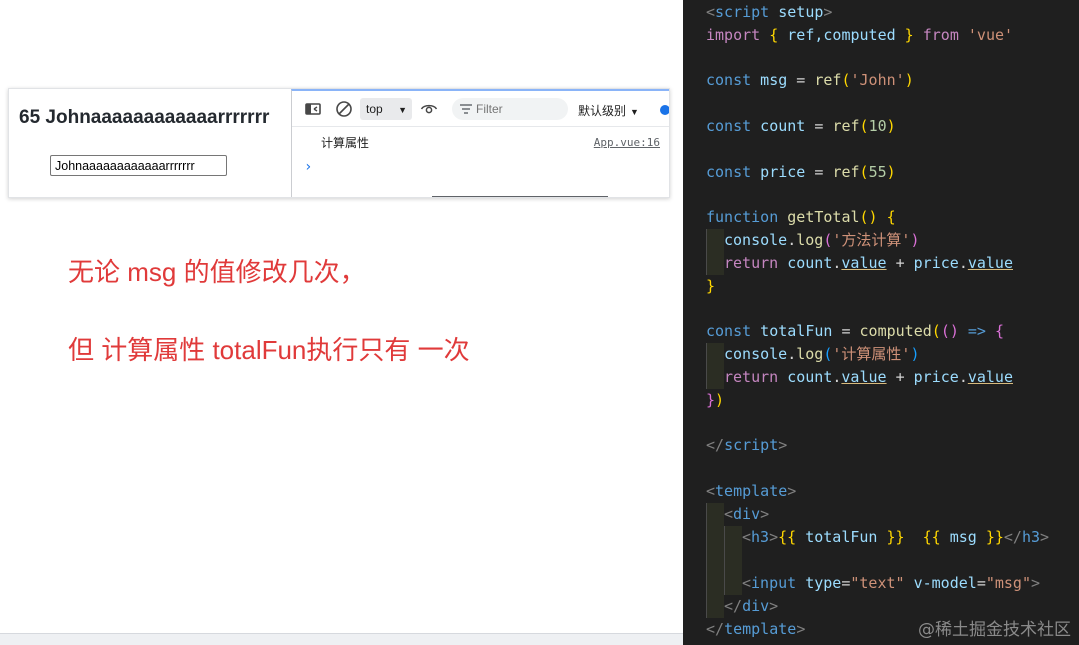 This screenshot has height=645, width=1079. Describe the element at coordinates (877, 80) in the screenshot. I see `string: 'John'` at that location.